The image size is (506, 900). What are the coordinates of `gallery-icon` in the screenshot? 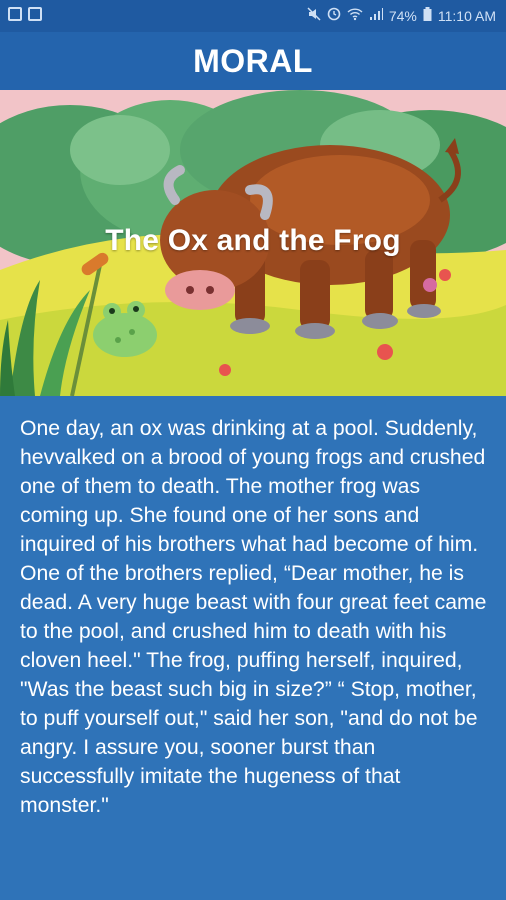 It's located at (15, 14).